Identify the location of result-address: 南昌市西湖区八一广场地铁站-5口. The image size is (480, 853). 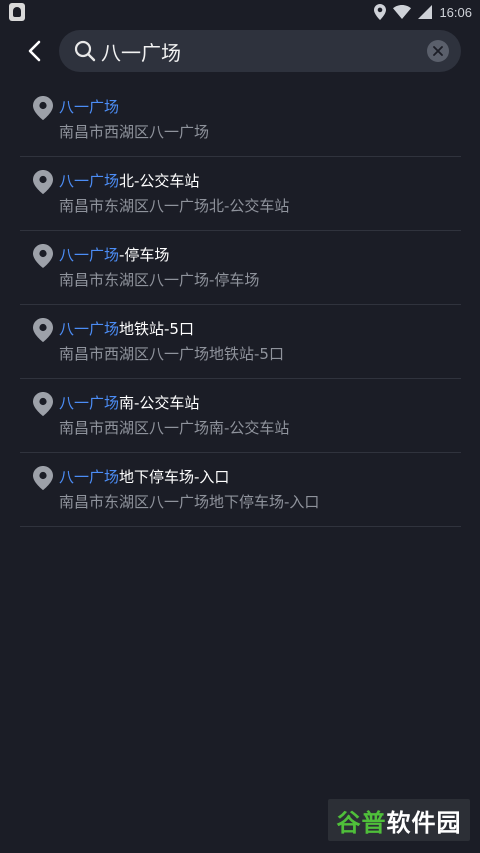
(171, 354).